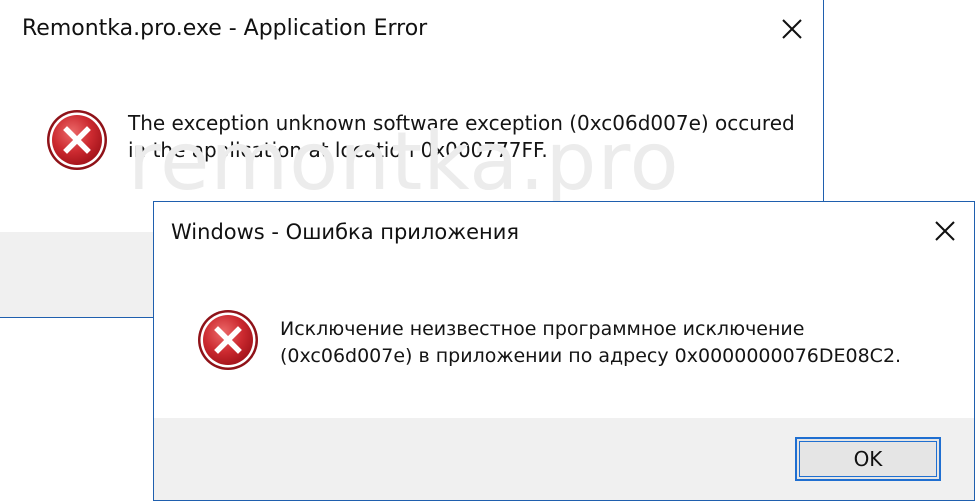 Image resolution: width=976 pixels, height=502 pixels. Describe the element at coordinates (564, 459) in the screenshot. I see `dialog-footer: OK` at that location.